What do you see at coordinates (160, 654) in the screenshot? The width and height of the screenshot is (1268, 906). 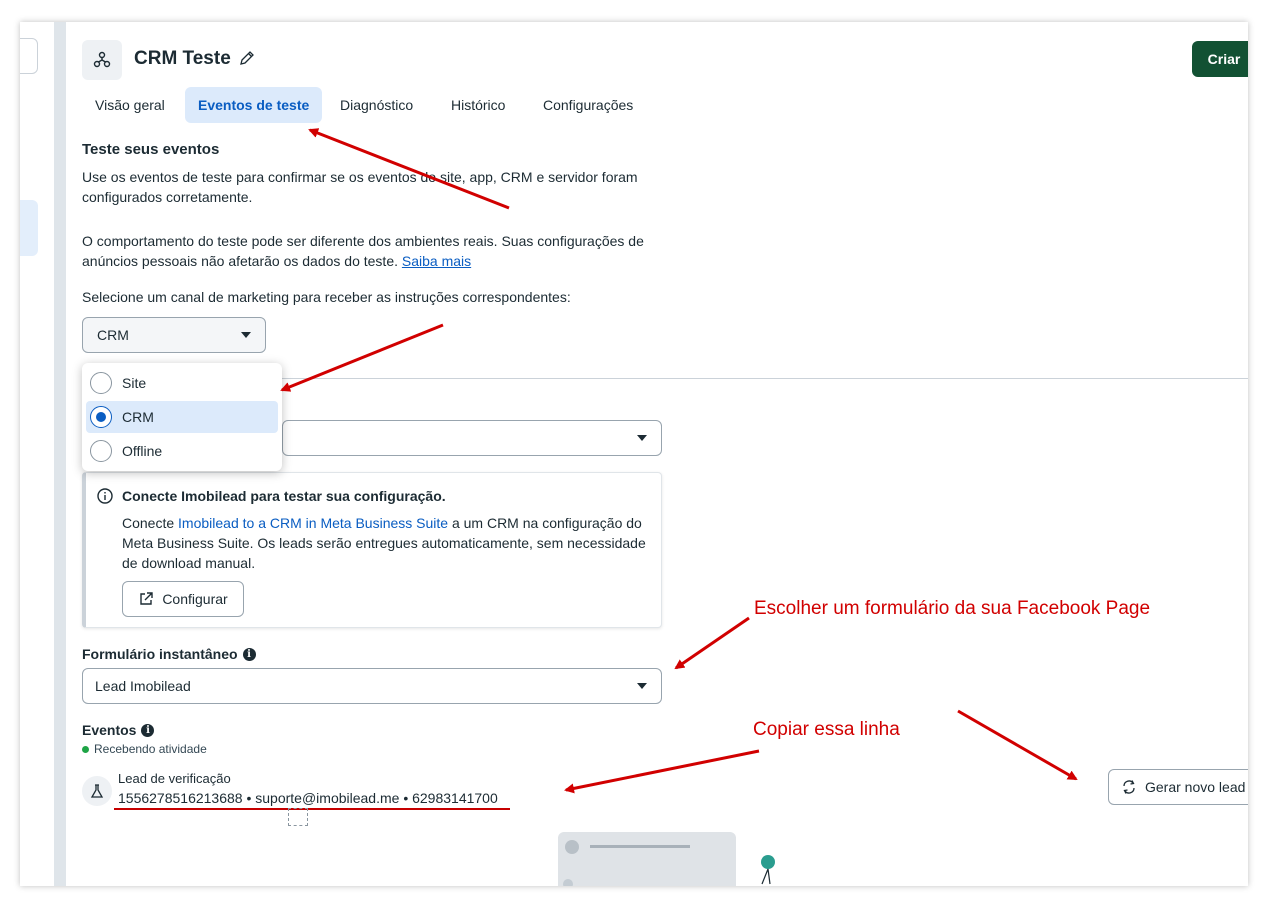 I see `instant-form-label: Formulário instantâneo` at bounding box center [160, 654].